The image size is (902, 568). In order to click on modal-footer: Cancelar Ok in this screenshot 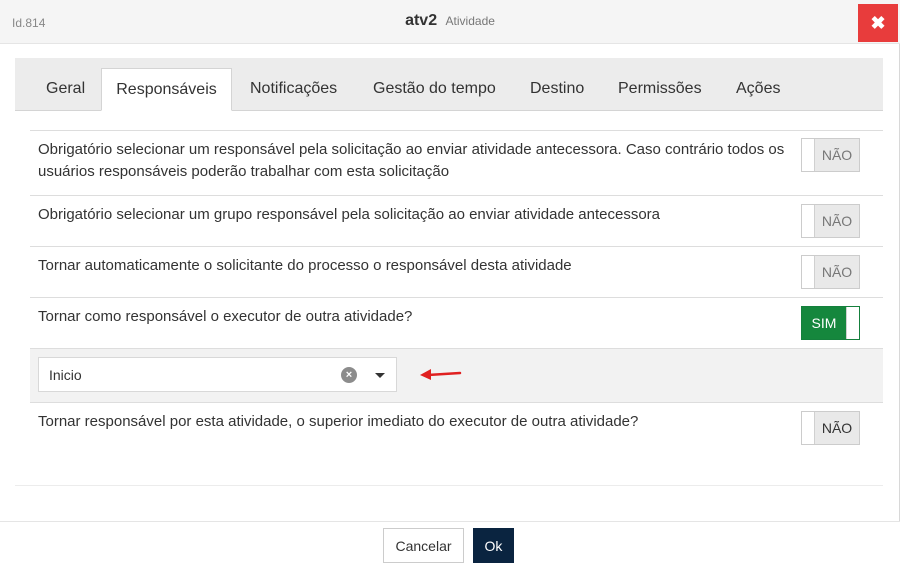, I will do `click(450, 544)`.